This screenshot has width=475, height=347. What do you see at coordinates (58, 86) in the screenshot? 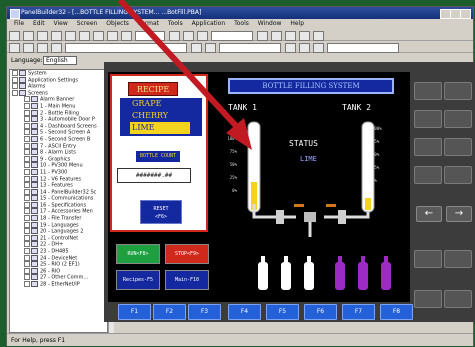
I see `tree-item: Alarms` at bounding box center [58, 86].